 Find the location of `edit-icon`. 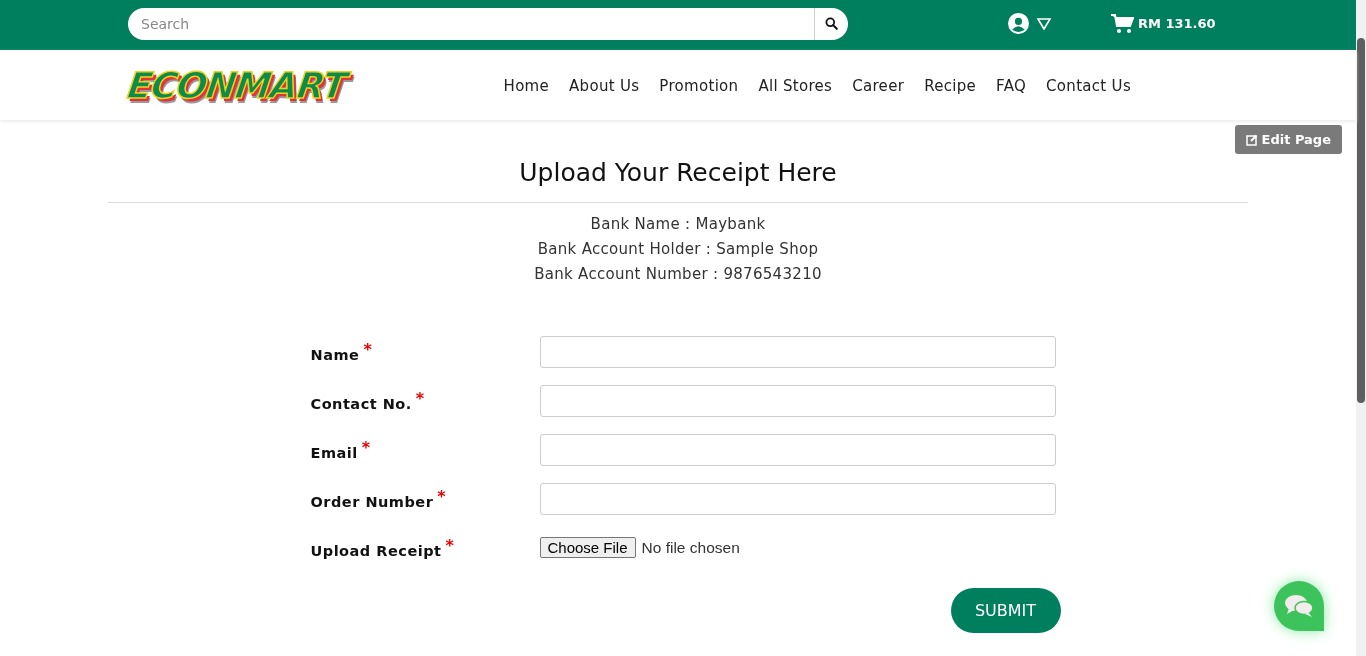

edit-icon is located at coordinates (1251, 139).